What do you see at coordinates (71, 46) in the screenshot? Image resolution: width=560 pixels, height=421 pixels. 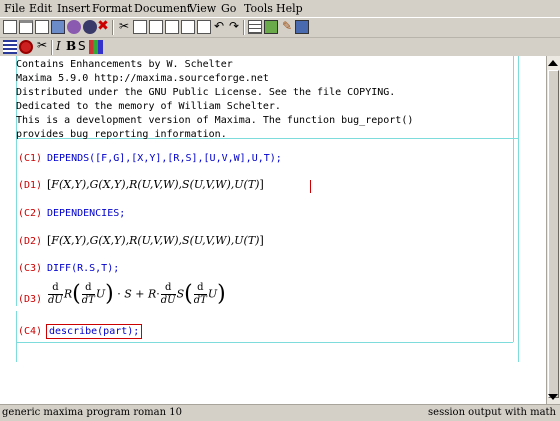 I see `bold-icon: B` at bounding box center [71, 46].